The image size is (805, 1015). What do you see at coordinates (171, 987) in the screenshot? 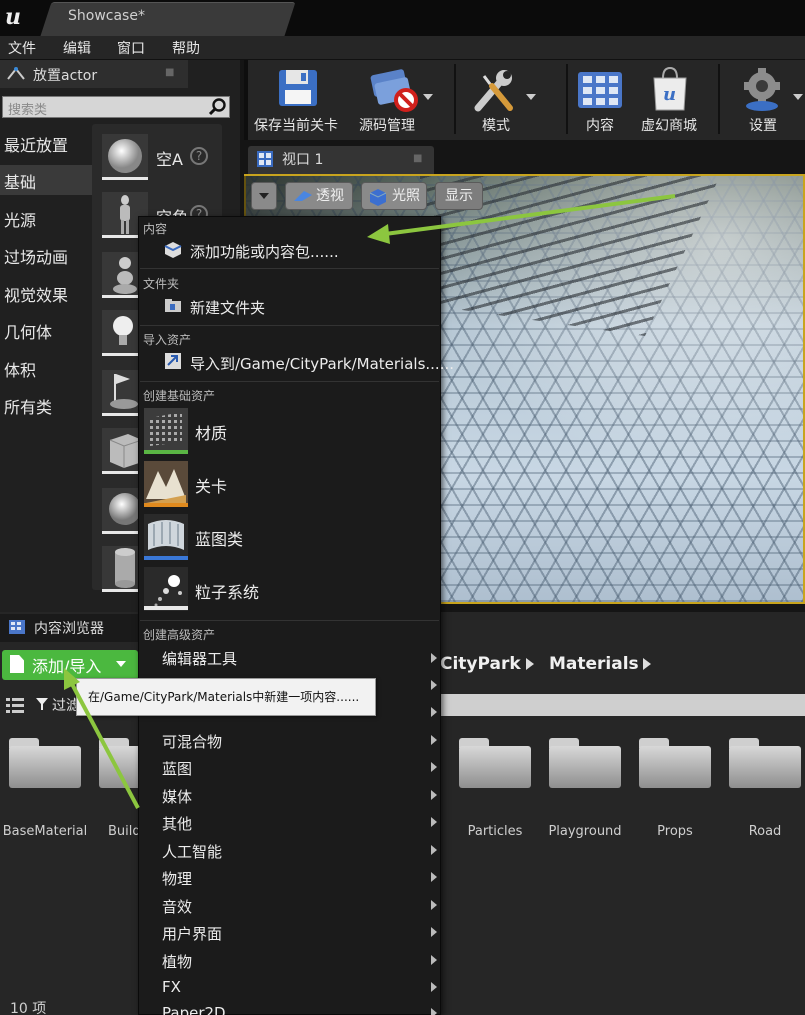
I see `menu-fx: FX` at bounding box center [171, 987].